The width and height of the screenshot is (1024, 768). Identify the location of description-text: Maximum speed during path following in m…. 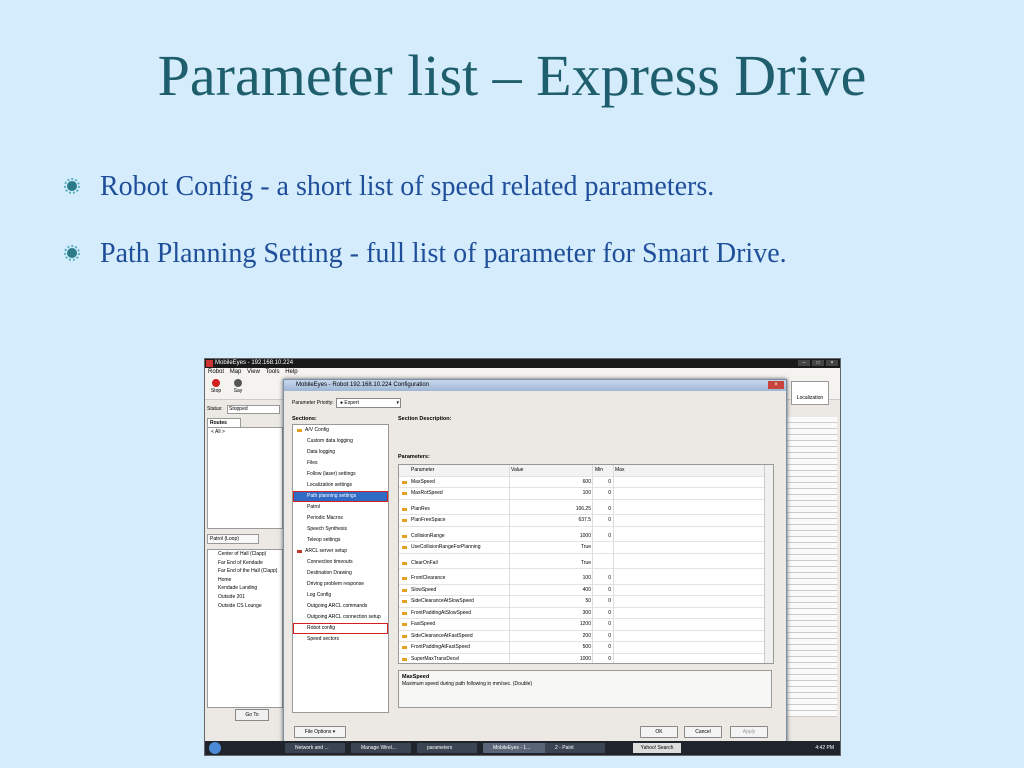
(467, 684).